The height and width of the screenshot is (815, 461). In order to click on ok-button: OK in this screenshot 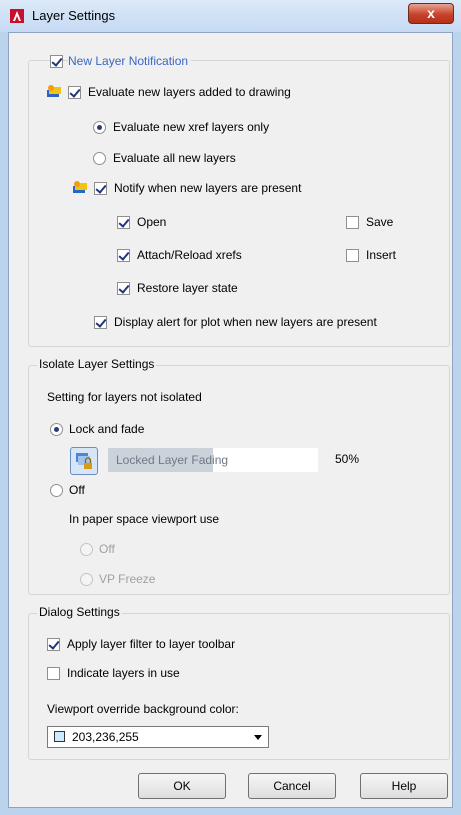, I will do `click(182, 786)`.